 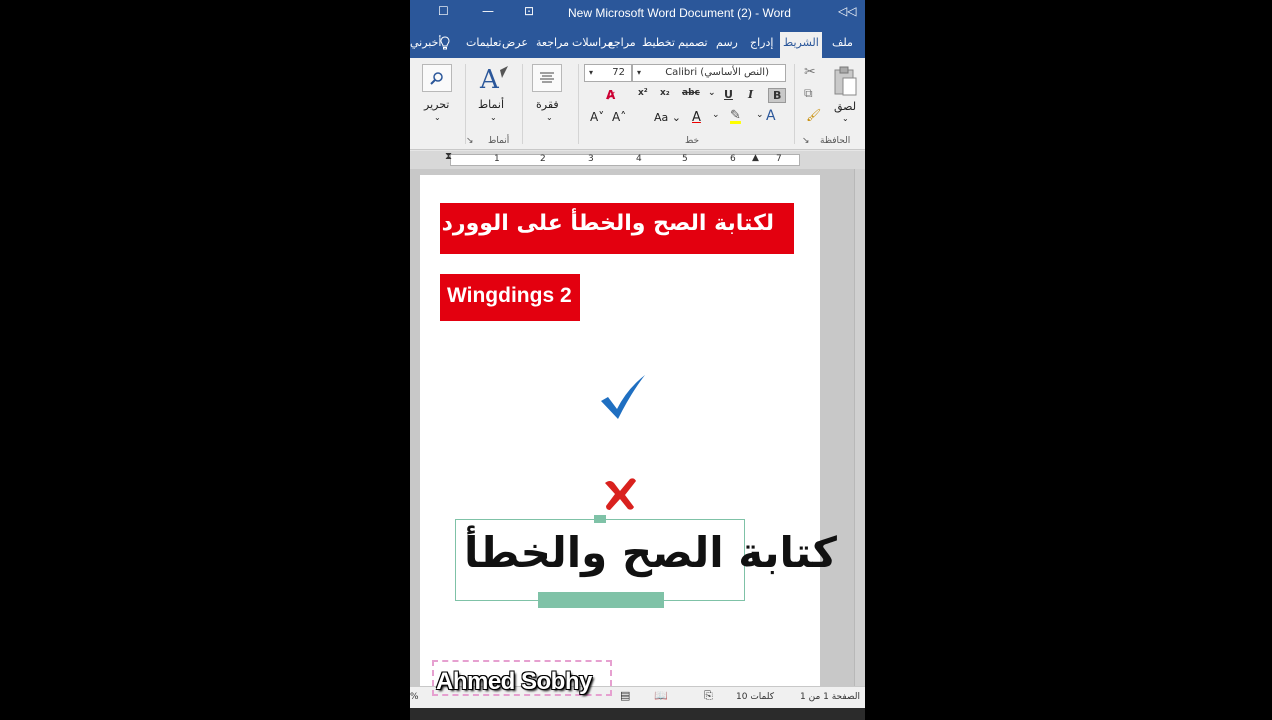 I want to click on find-icon, so click(x=437, y=78).